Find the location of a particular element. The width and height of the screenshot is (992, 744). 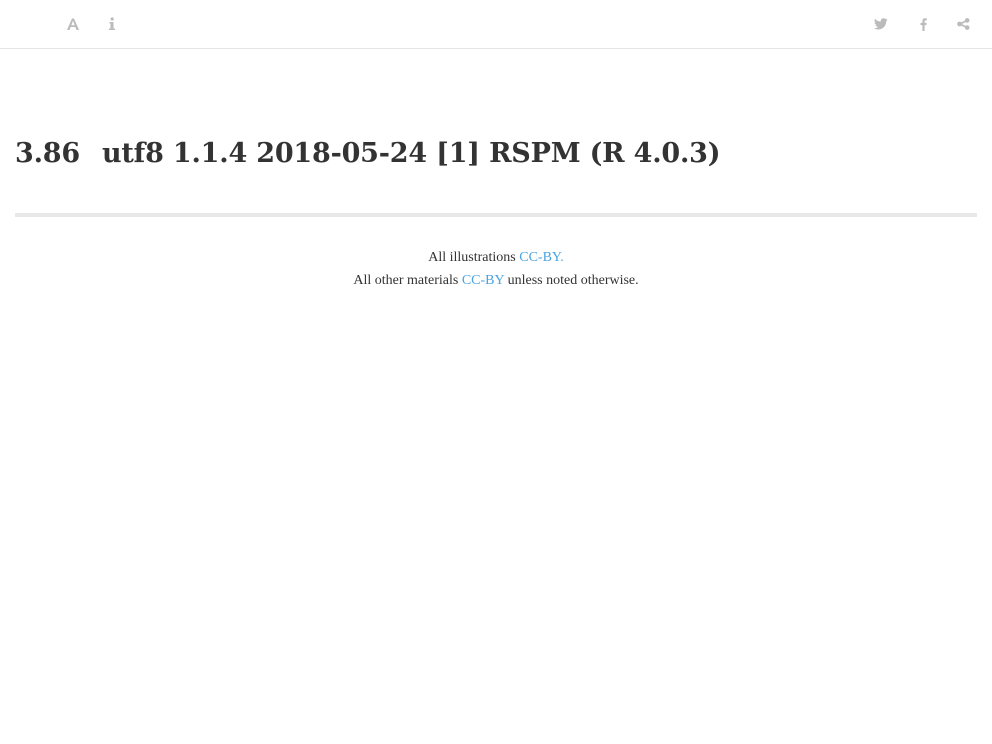

facebook-icon is located at coordinates (923, 24).